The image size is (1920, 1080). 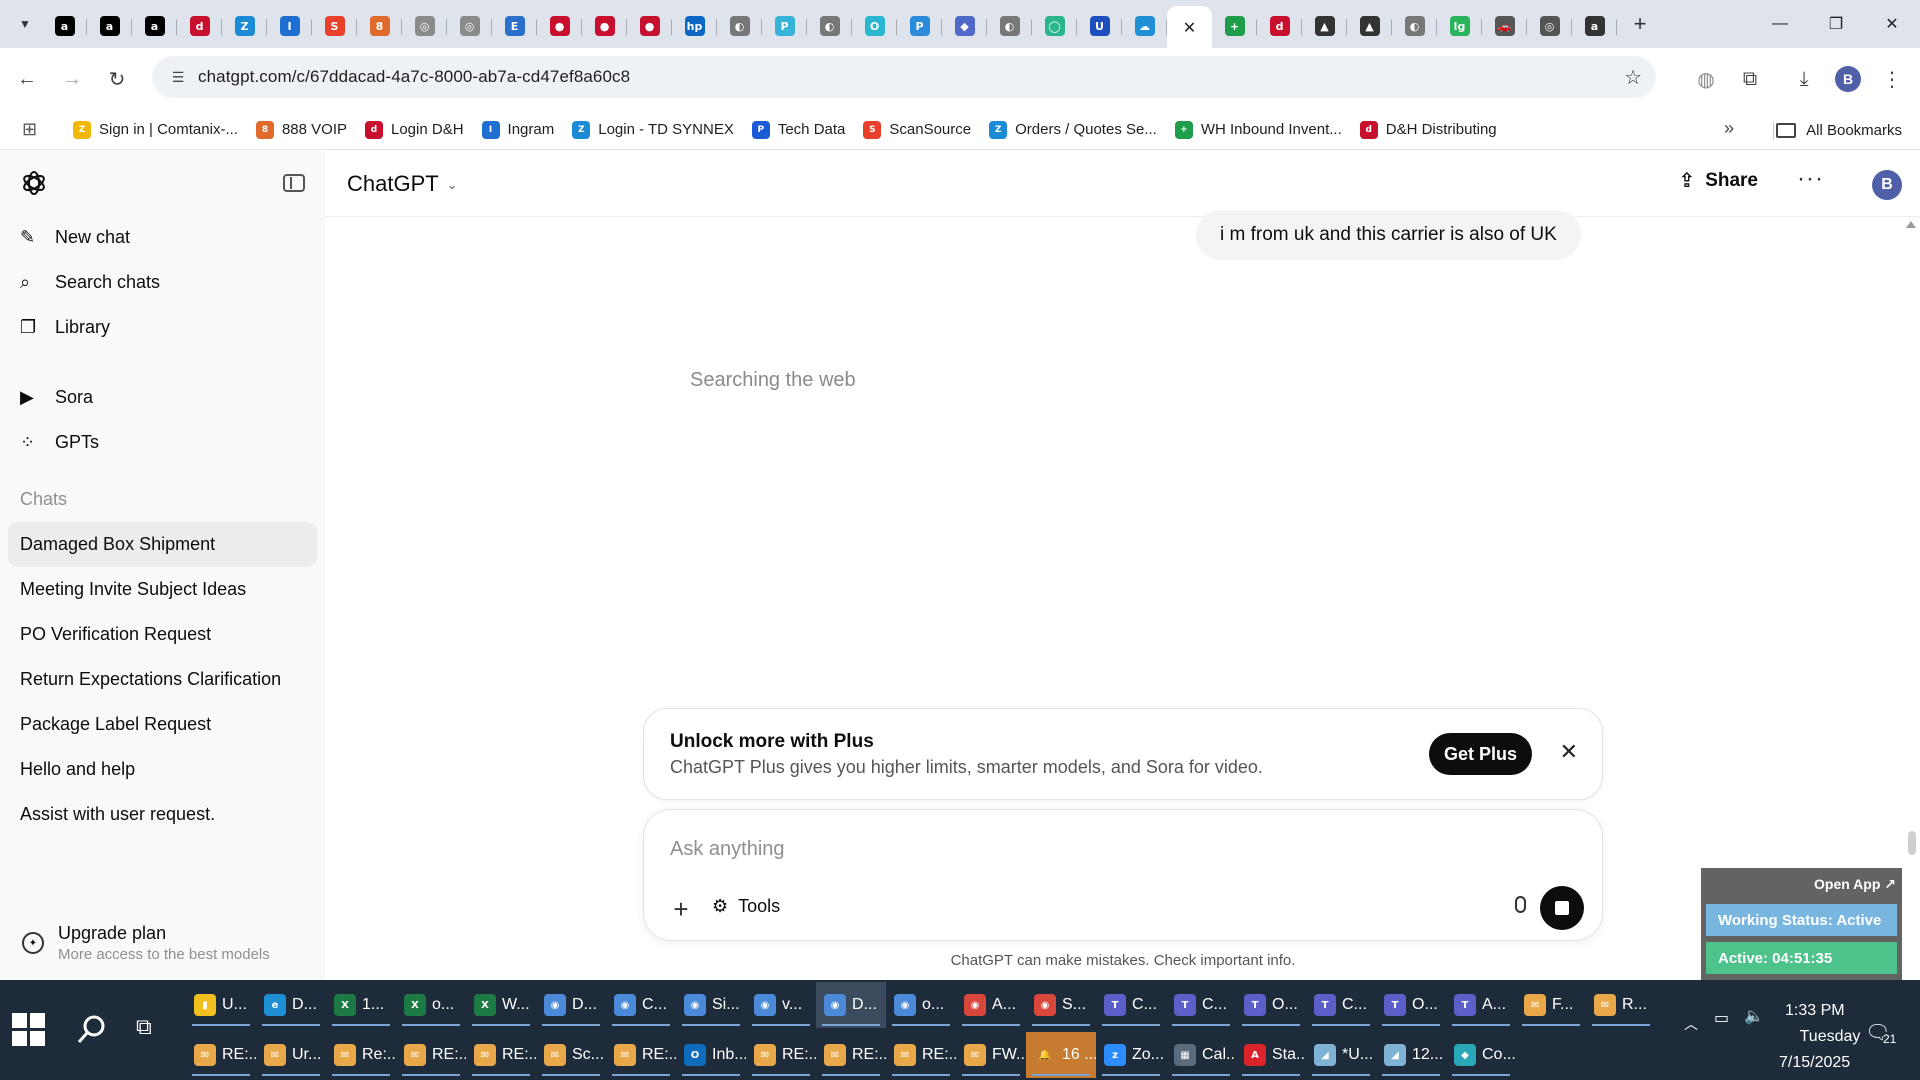 What do you see at coordinates (162, 397) in the screenshot?
I see `sidebar-item-sora: ▶ Sora` at bounding box center [162, 397].